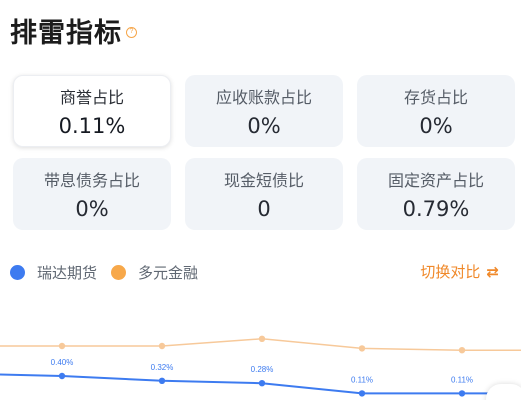 The image size is (521, 400). I want to click on data-label: 0.28%, so click(262, 369).